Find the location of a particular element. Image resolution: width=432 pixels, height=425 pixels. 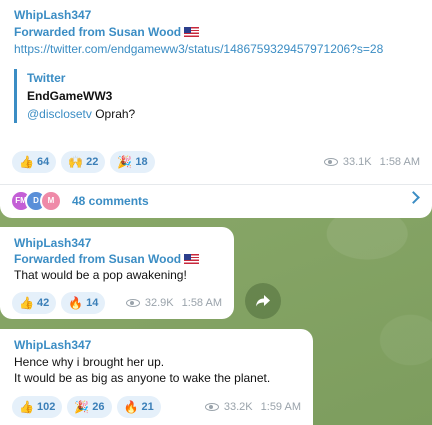

message-meta: 33.1K 1:58 AM is located at coordinates (371, 162).